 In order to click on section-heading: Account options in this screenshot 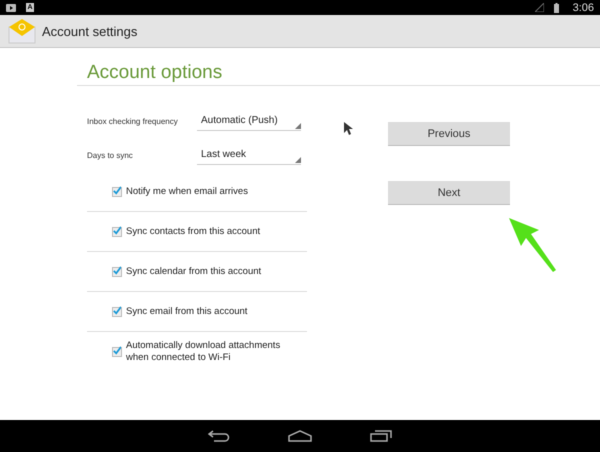, I will do `click(338, 74)`.